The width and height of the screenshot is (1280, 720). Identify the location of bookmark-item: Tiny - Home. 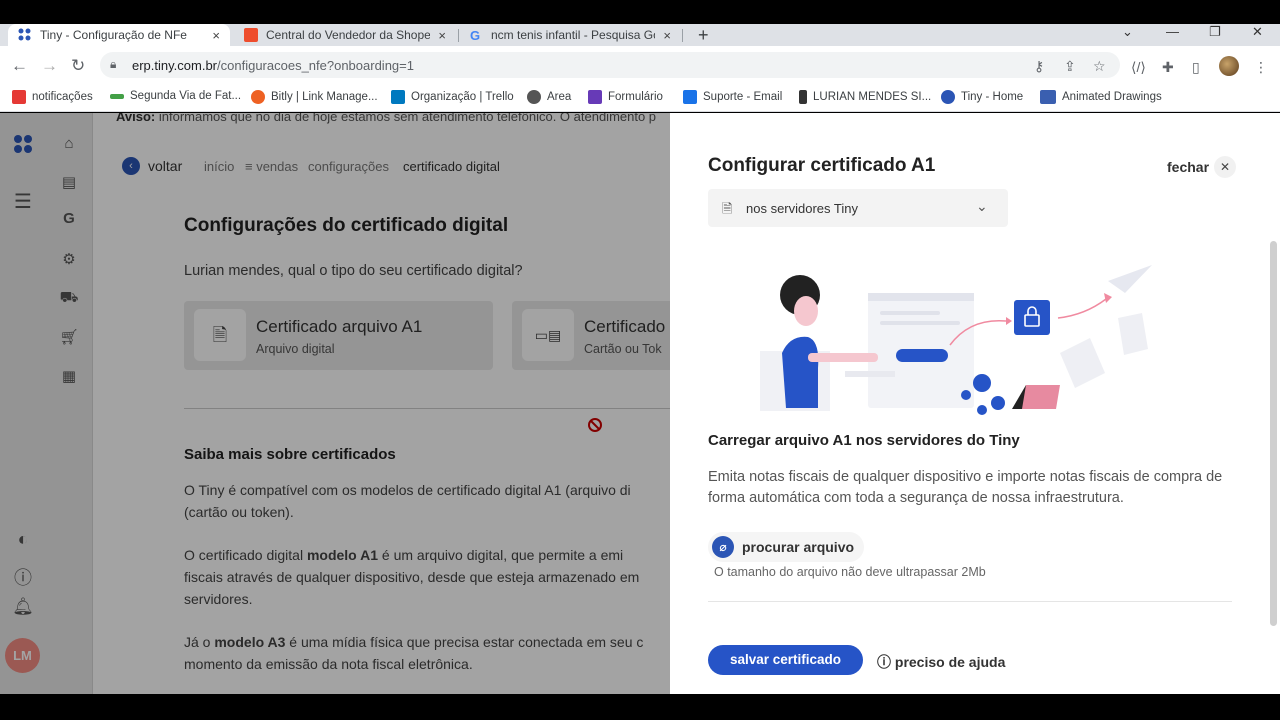
(982, 97).